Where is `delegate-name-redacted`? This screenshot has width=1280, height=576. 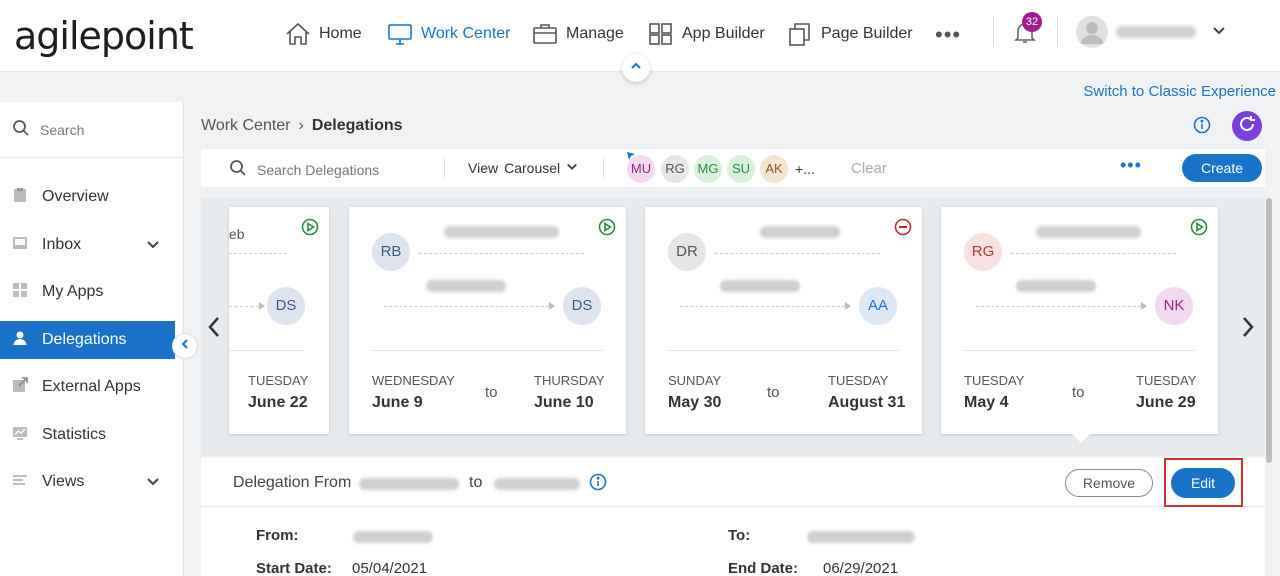
delegate-name-redacted is located at coordinates (760, 286).